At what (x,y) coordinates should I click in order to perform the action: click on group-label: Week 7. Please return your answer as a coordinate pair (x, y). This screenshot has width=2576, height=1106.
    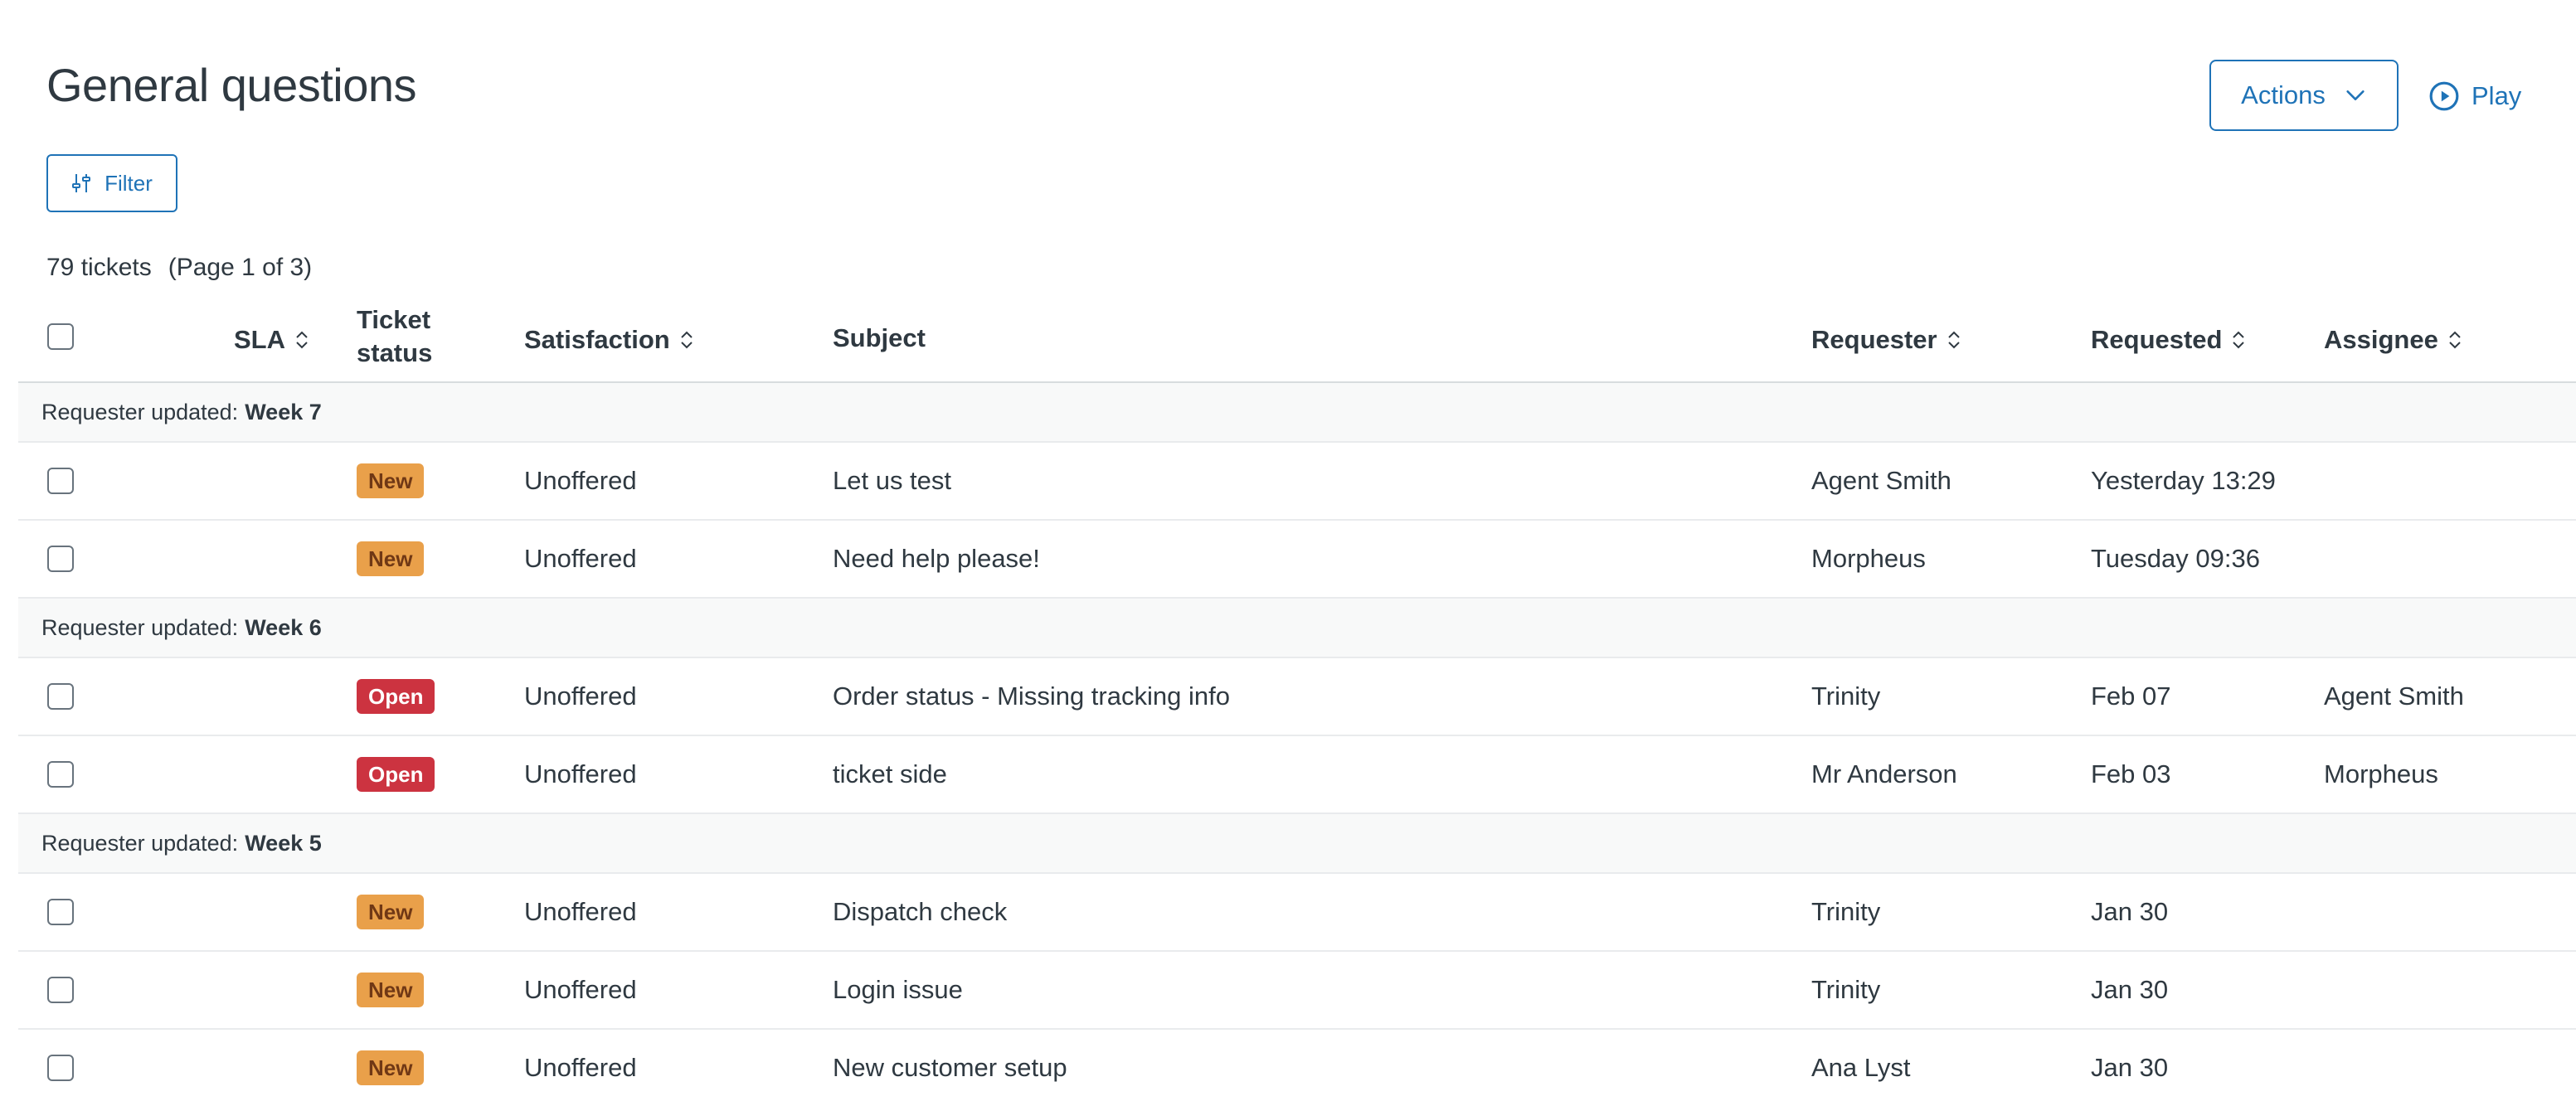
    Looking at the image, I should click on (284, 411).